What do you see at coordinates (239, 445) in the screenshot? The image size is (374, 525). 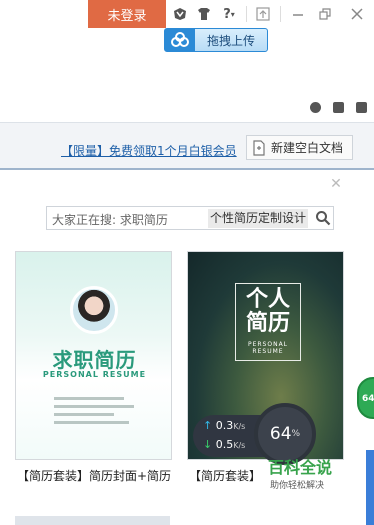 I see `download-speed-unit: K/s` at bounding box center [239, 445].